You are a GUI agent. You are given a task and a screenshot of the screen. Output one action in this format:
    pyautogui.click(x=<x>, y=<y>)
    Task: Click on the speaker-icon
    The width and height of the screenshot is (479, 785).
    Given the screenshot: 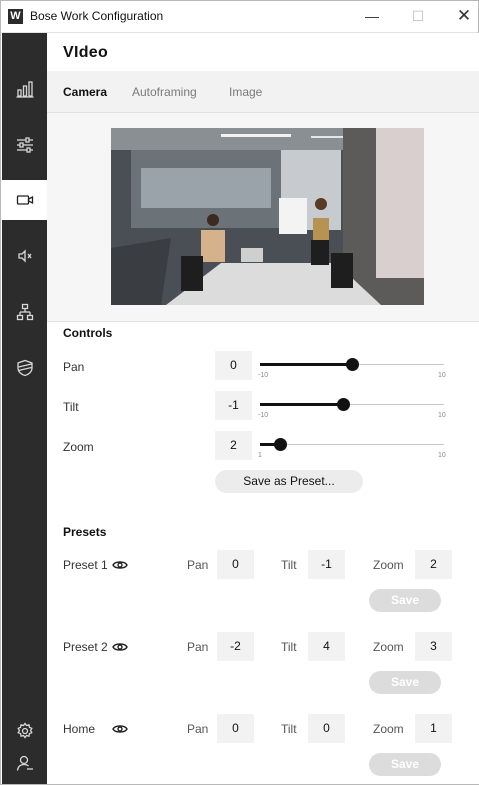 What is the action you would take?
    pyautogui.click(x=24, y=256)
    